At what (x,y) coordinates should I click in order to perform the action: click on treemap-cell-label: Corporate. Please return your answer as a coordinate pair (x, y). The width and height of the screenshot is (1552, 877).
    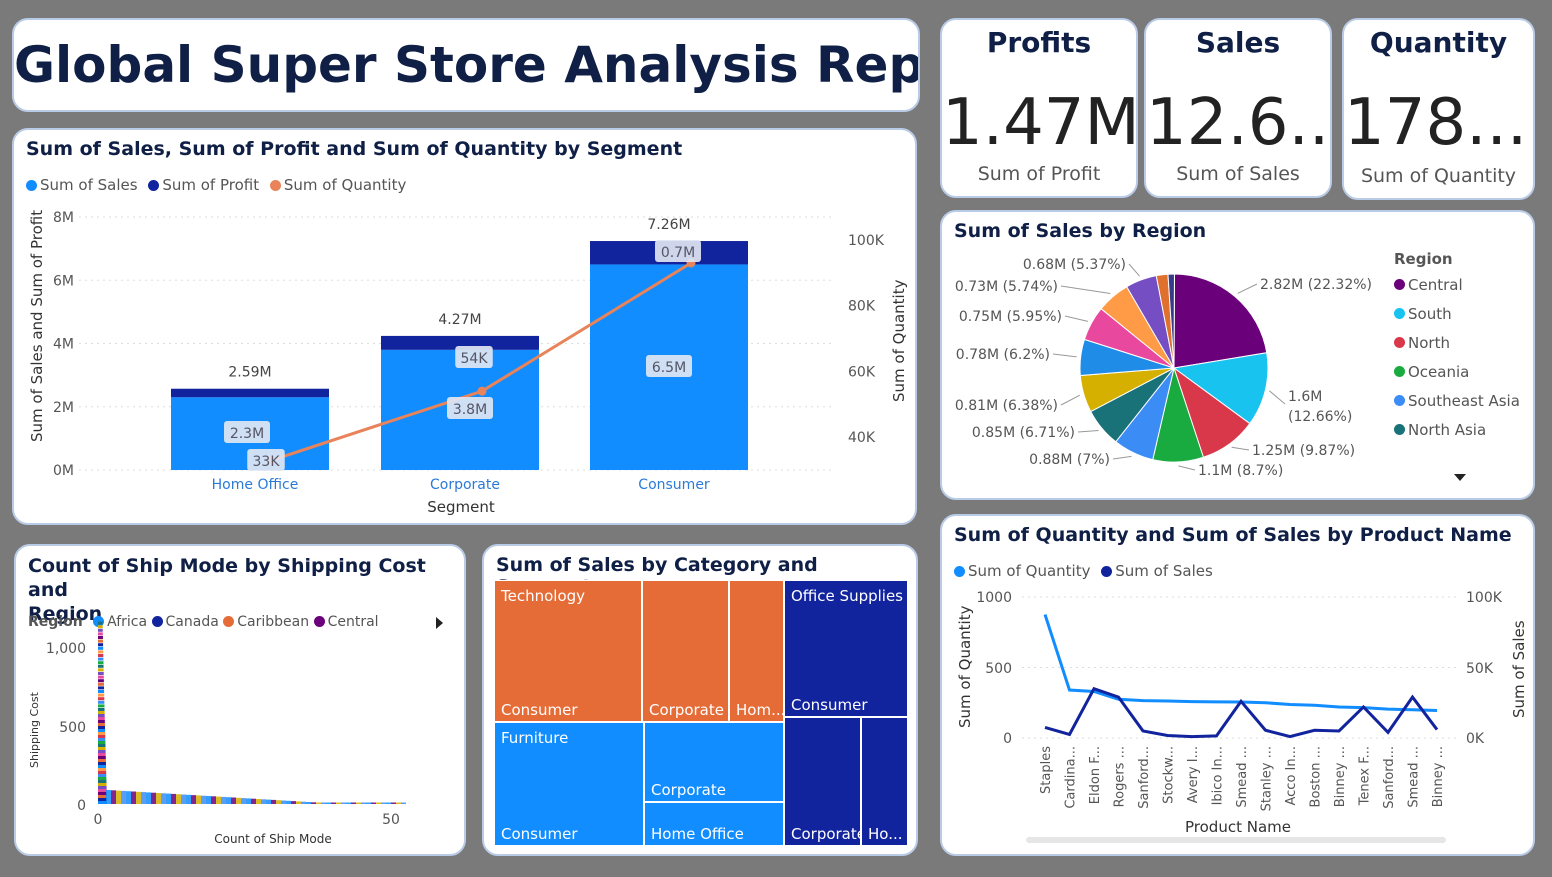
    Looking at the image, I should click on (826, 834).